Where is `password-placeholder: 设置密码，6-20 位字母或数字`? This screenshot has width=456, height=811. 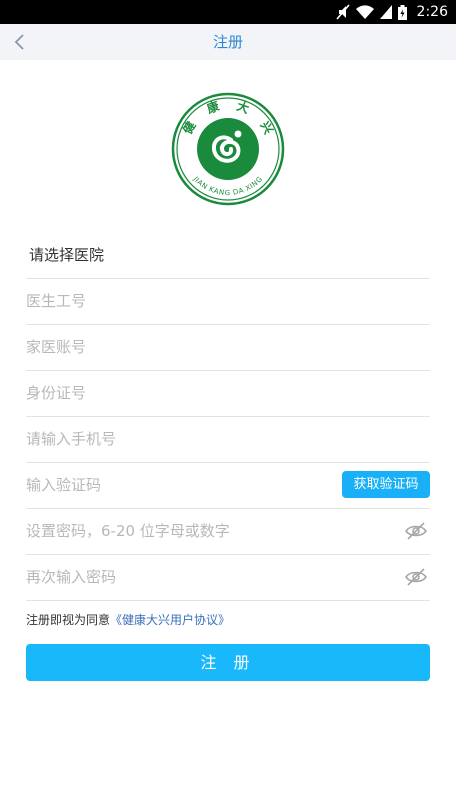 password-placeholder: 设置密码，6-20 位字母或数字 is located at coordinates (128, 531).